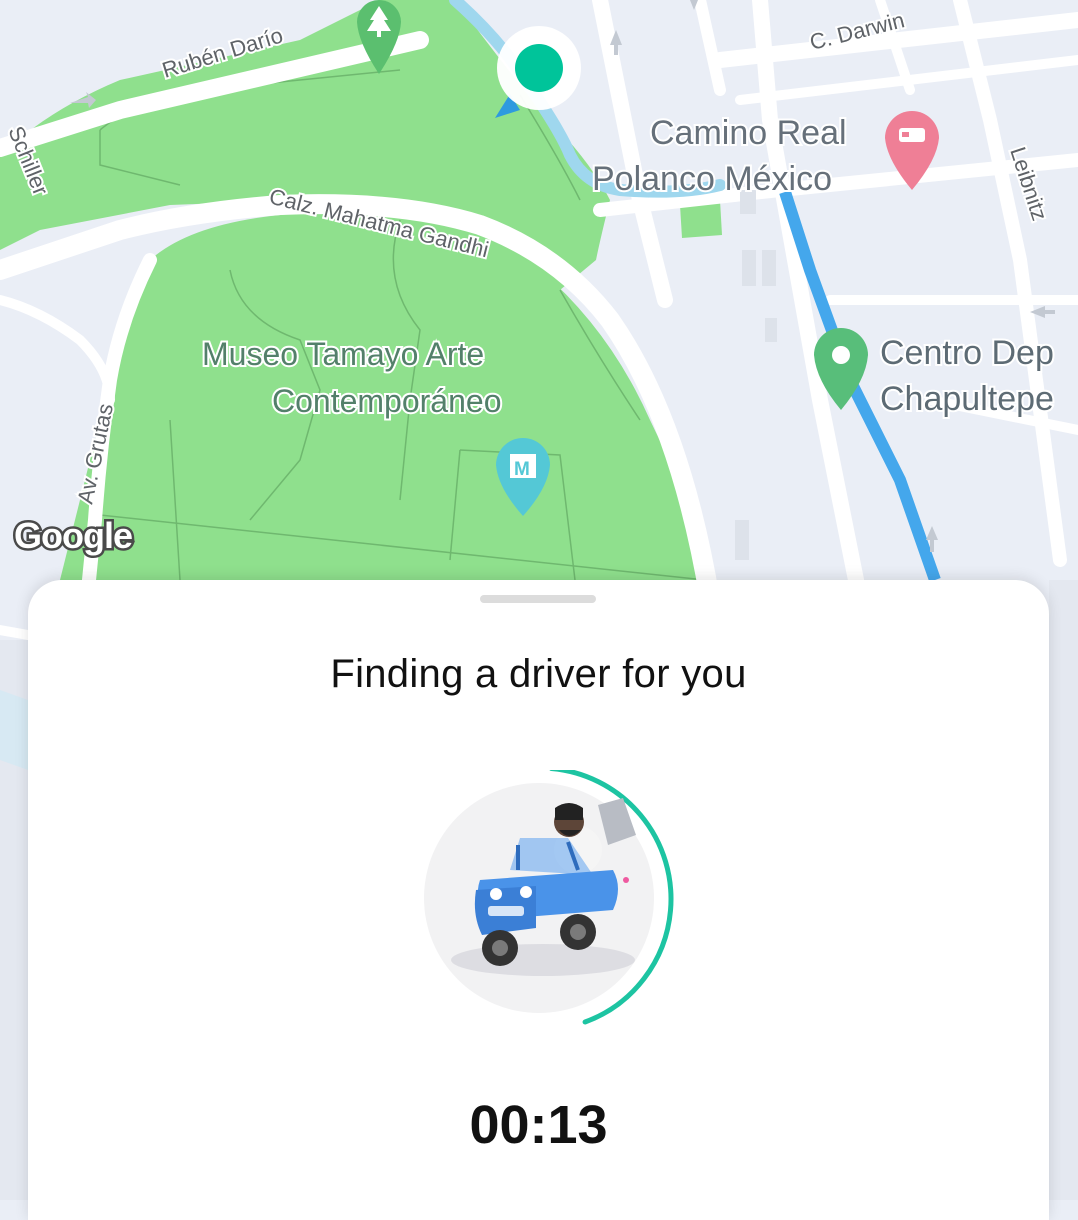  Describe the element at coordinates (522, 469) in the screenshot. I see `svg-text: M` at that location.